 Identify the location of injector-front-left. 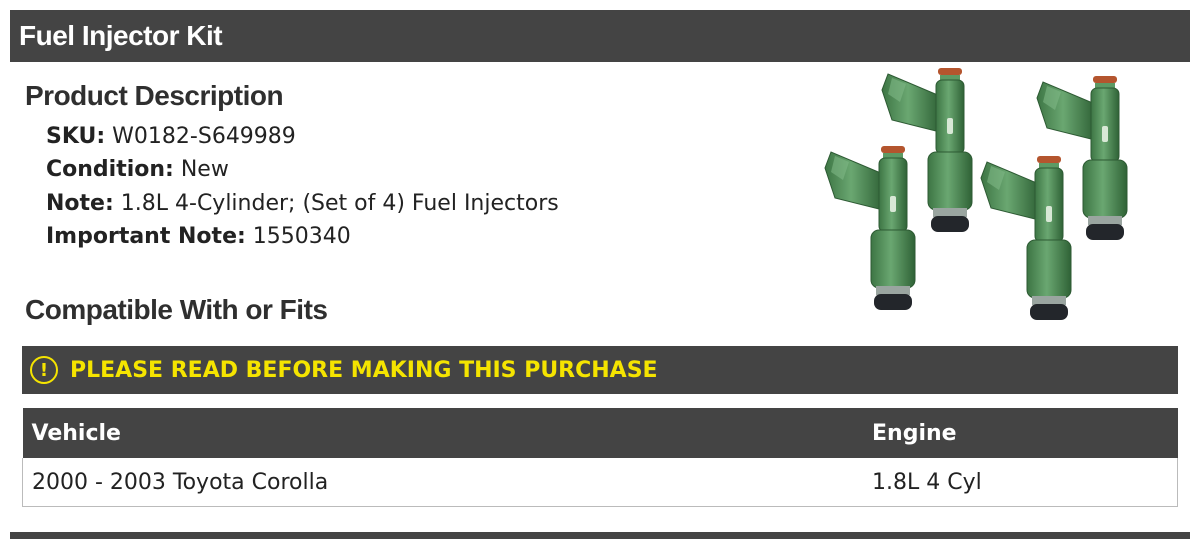
(870, 228).